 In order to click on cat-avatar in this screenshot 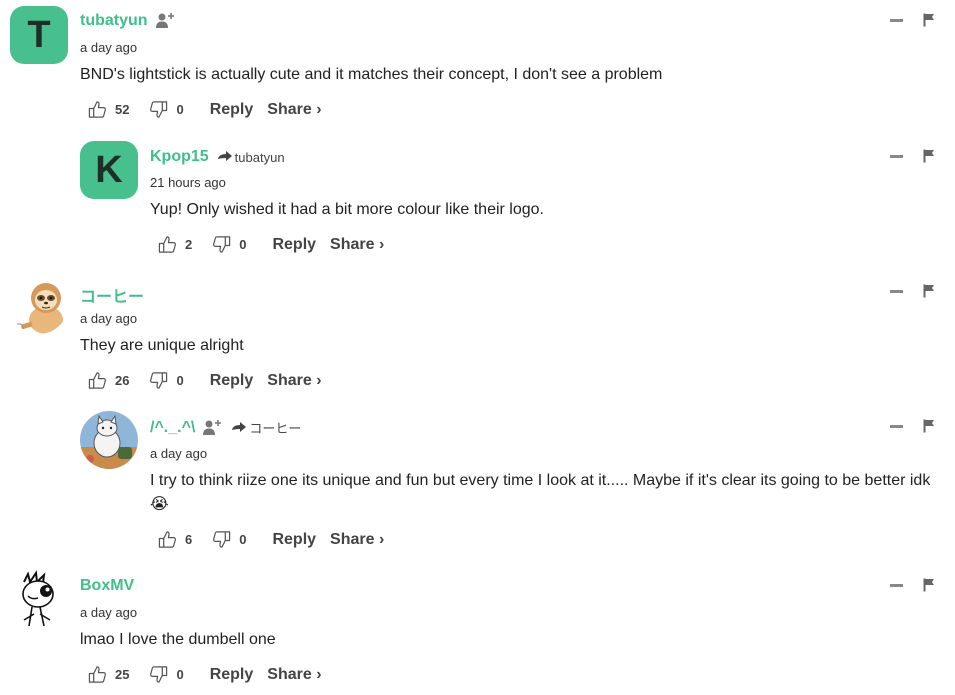, I will do `click(109, 440)`.